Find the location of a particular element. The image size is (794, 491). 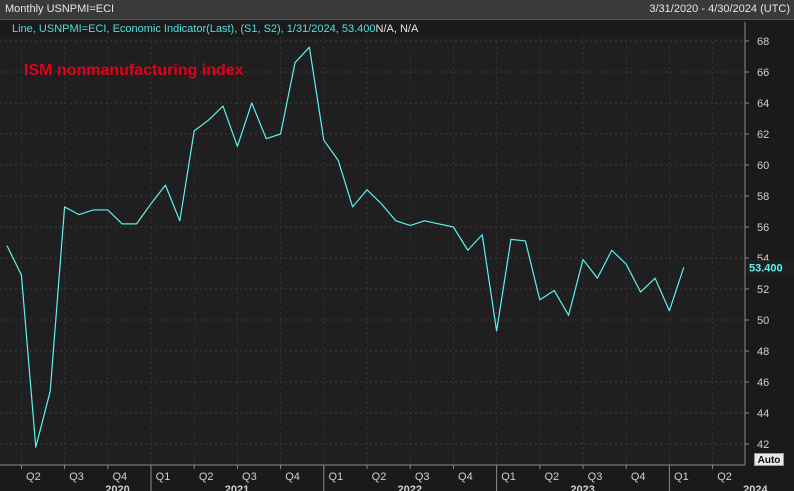

x-year-label: 2021 is located at coordinates (237, 487).